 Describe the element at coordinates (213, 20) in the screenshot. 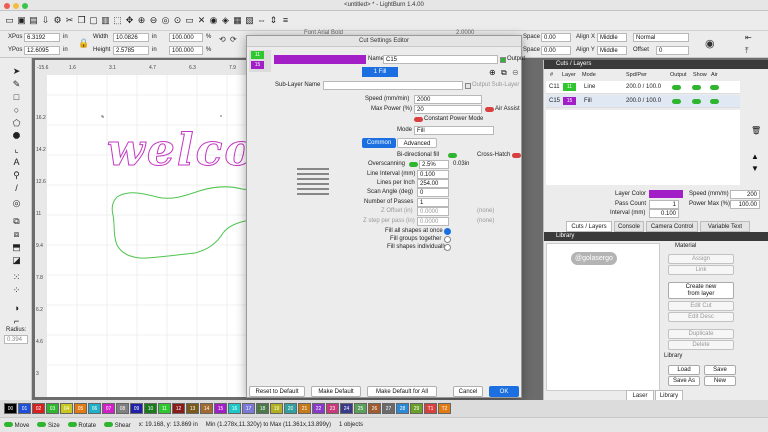

I see `camera-icon: ◉` at that location.